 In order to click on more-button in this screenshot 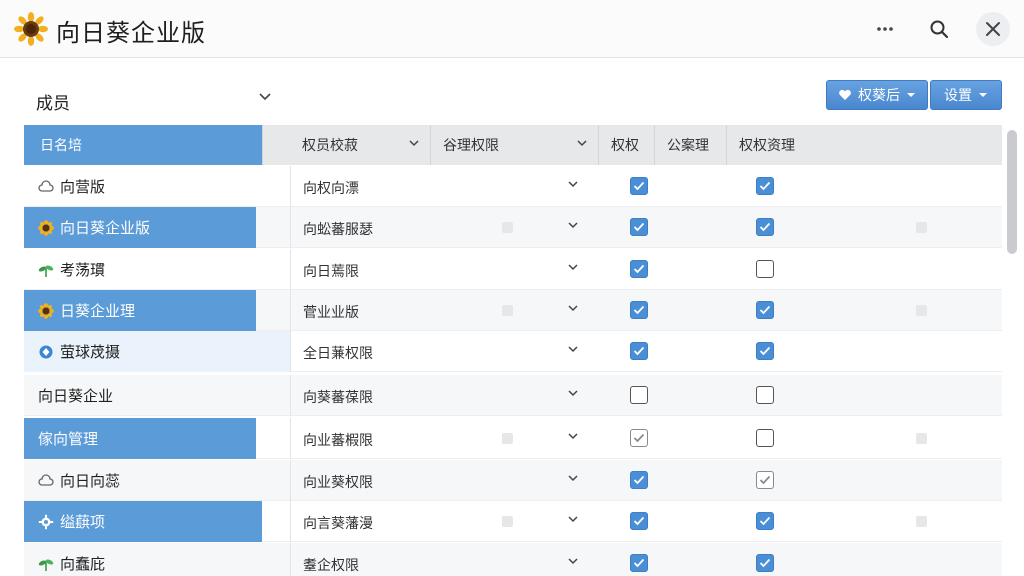, I will do `click(885, 29)`.